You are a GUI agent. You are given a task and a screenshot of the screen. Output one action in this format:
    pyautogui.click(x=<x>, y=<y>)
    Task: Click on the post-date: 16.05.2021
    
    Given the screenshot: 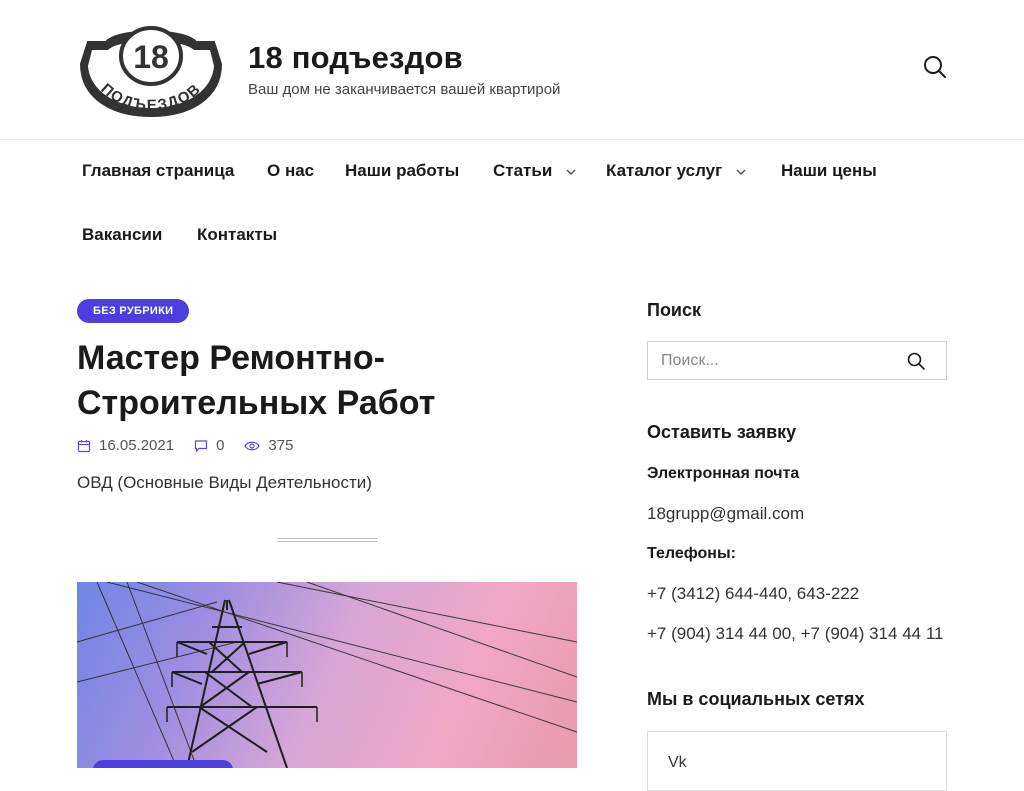 What is the action you would take?
    pyautogui.click(x=125, y=445)
    